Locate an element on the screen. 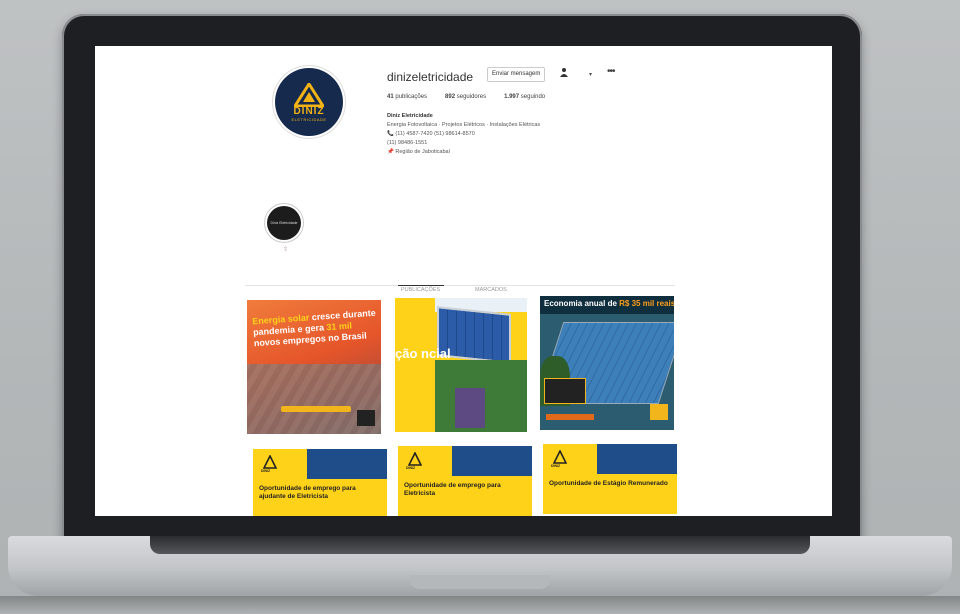  phone-icon: 📞 is located at coordinates (390, 134).